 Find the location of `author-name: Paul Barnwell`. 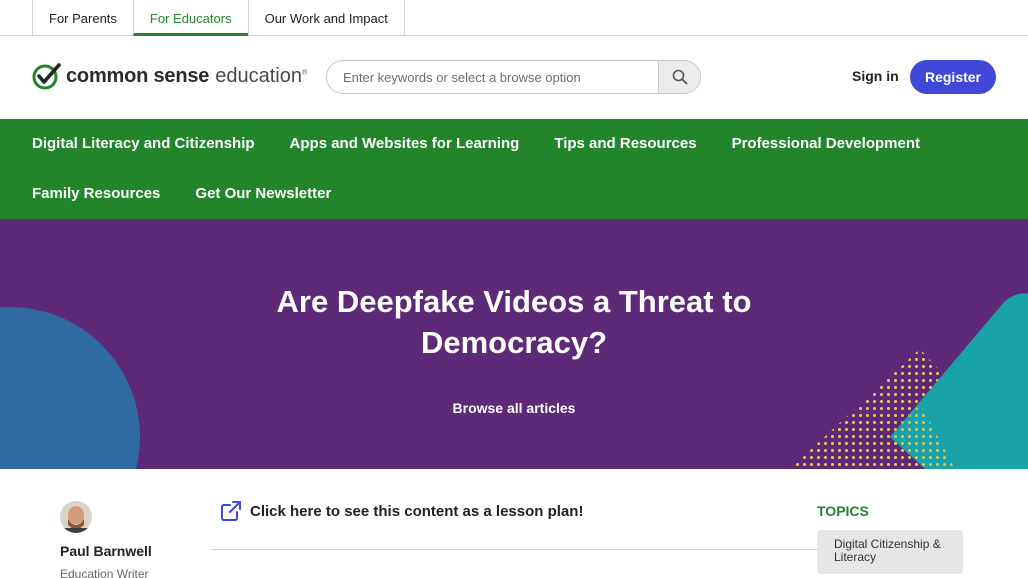

author-name: Paul Barnwell is located at coordinates (106, 551).